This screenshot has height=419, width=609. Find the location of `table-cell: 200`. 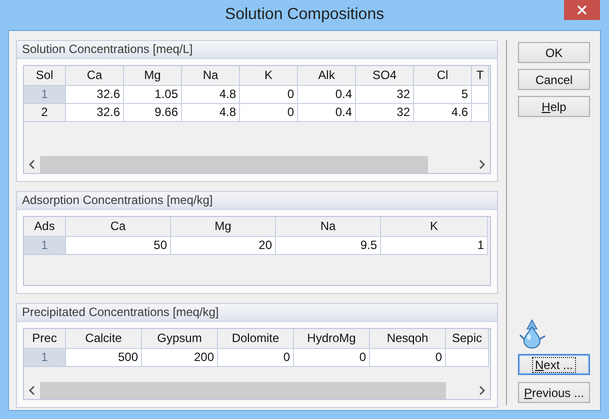

table-cell: 200 is located at coordinates (180, 358).